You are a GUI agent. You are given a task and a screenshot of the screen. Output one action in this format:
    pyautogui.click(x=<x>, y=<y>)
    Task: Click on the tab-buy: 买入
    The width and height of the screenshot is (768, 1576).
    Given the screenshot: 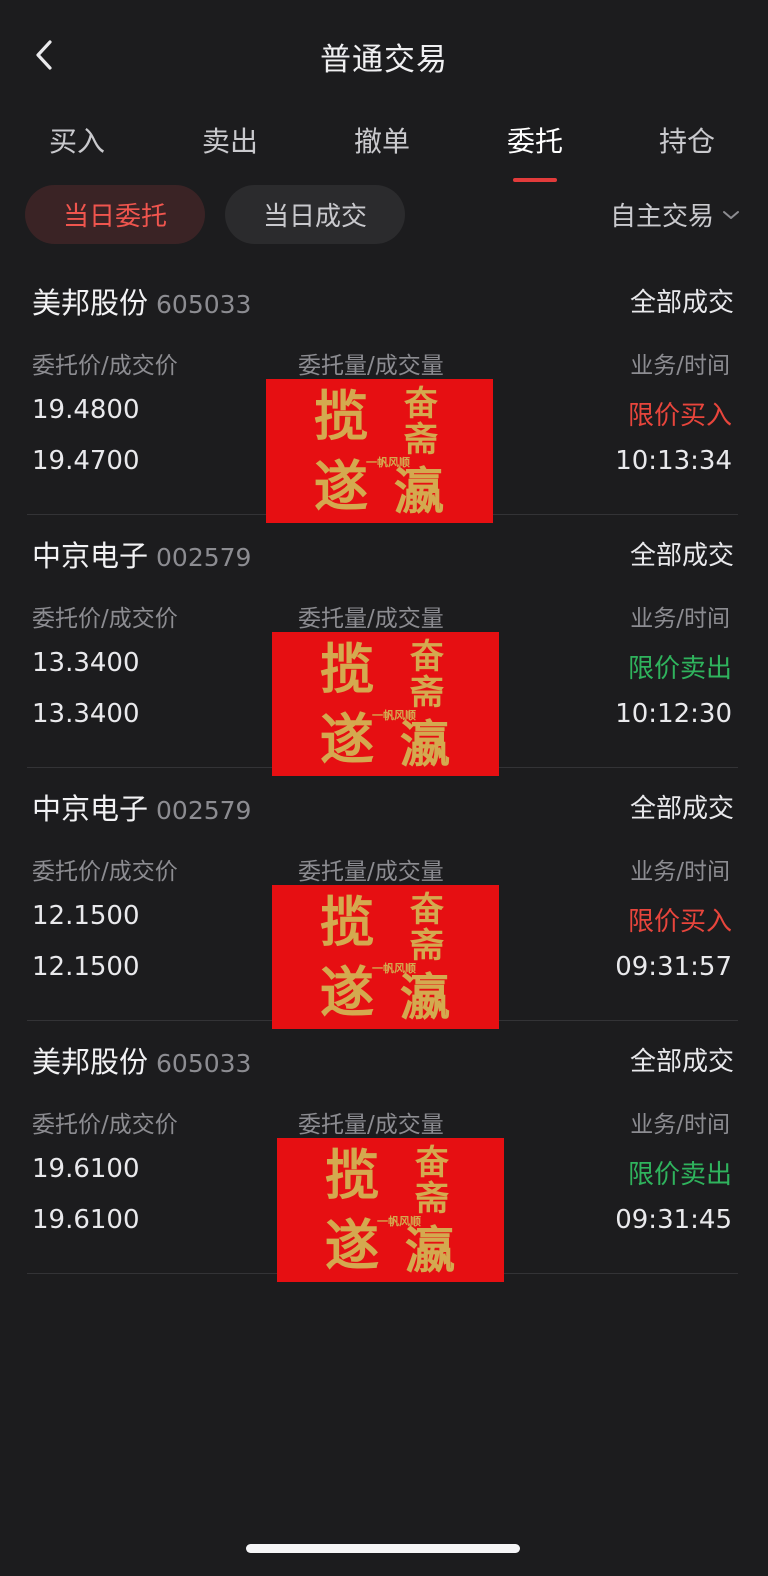 What is the action you would take?
    pyautogui.click(x=77, y=151)
    